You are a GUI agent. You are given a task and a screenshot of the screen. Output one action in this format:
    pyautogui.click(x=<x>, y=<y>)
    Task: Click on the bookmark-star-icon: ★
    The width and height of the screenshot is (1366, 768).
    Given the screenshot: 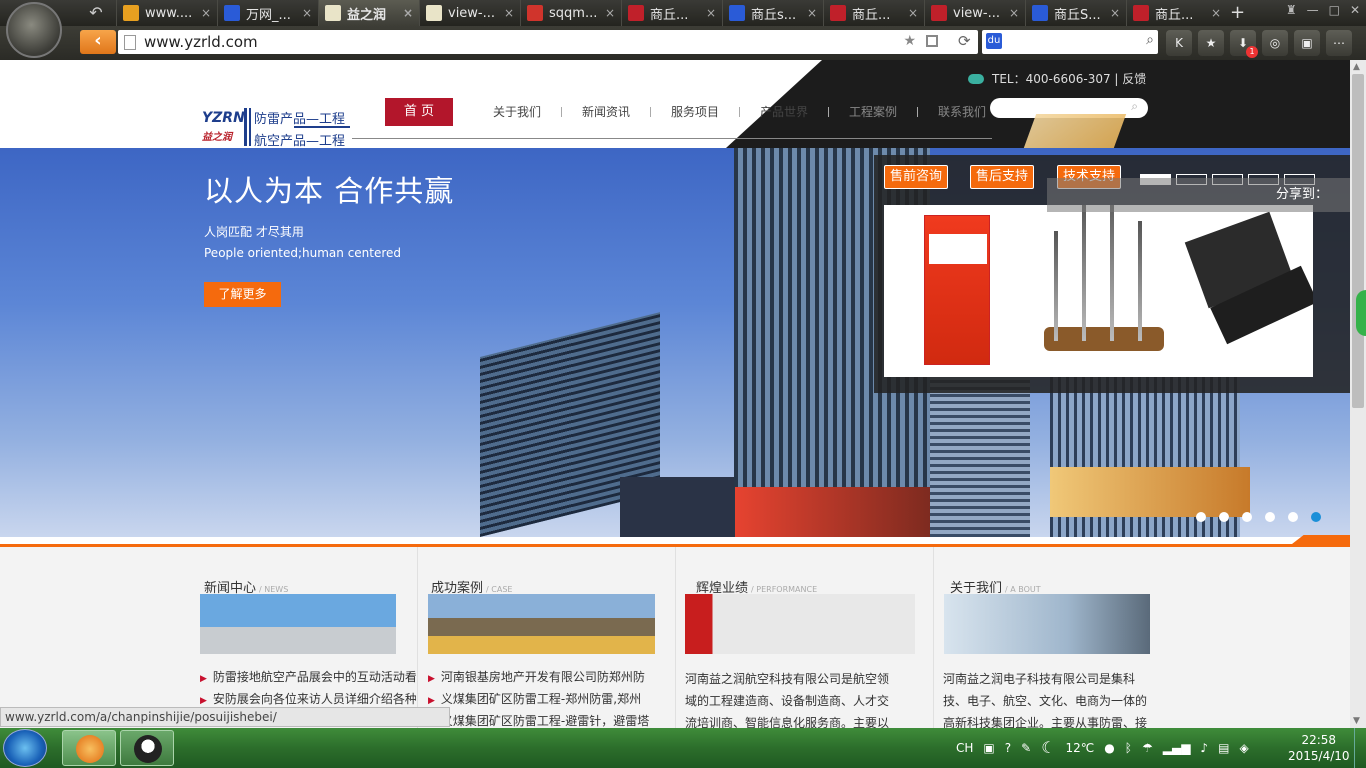 What is the action you would take?
    pyautogui.click(x=909, y=41)
    